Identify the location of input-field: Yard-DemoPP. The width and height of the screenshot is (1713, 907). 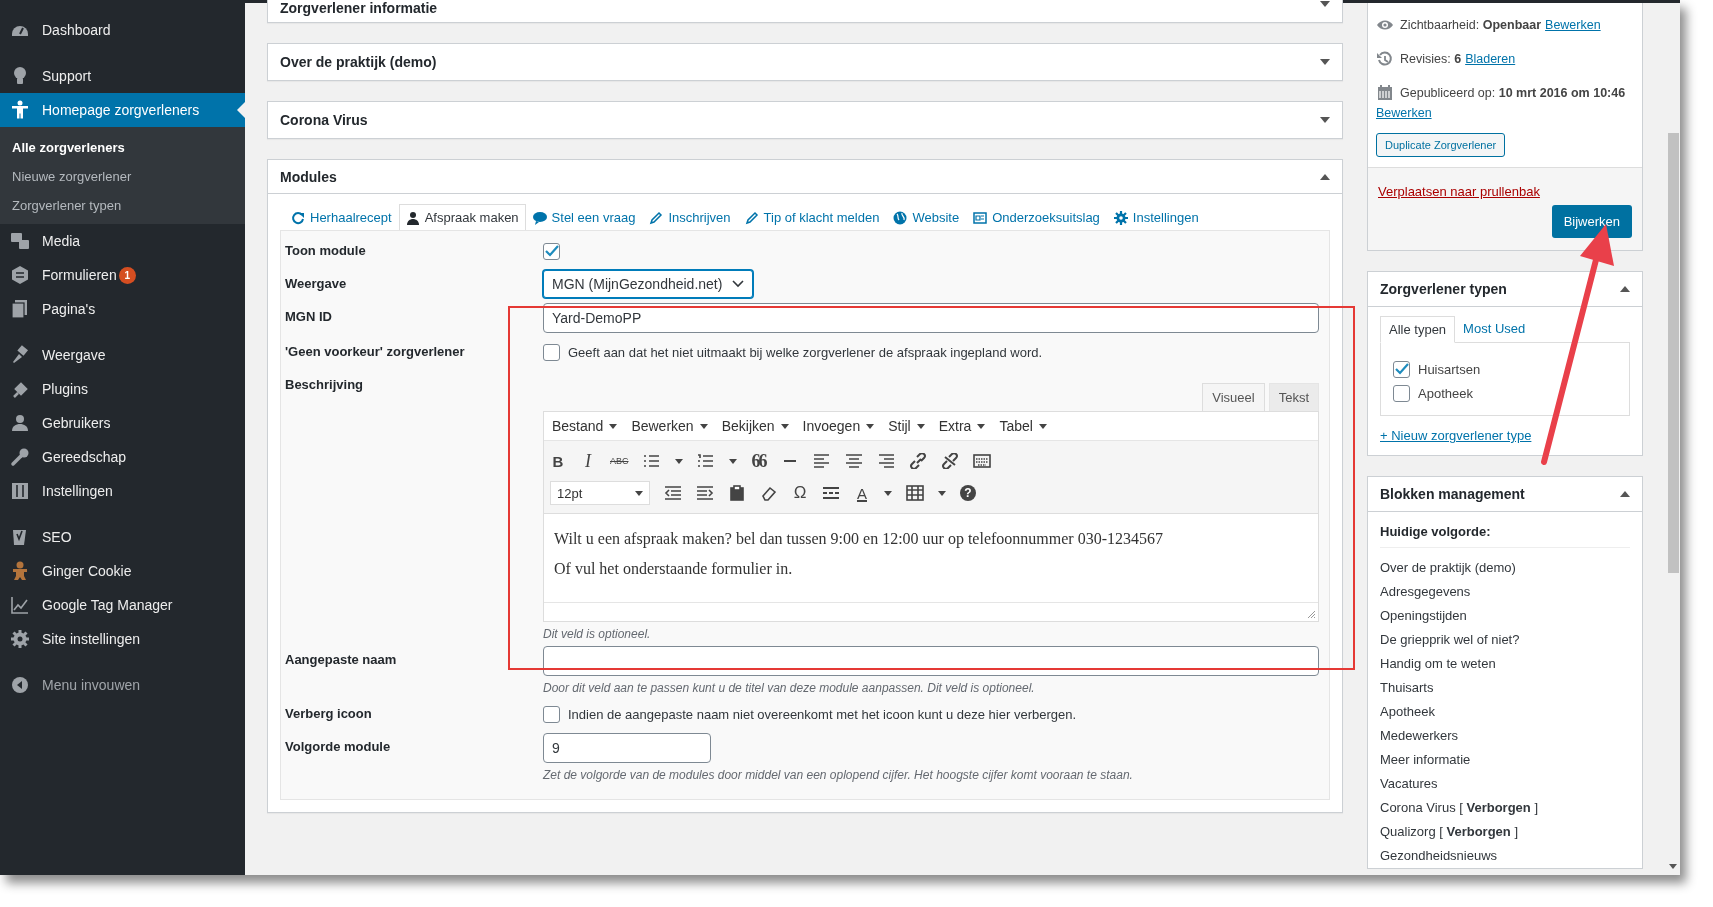
(931, 318).